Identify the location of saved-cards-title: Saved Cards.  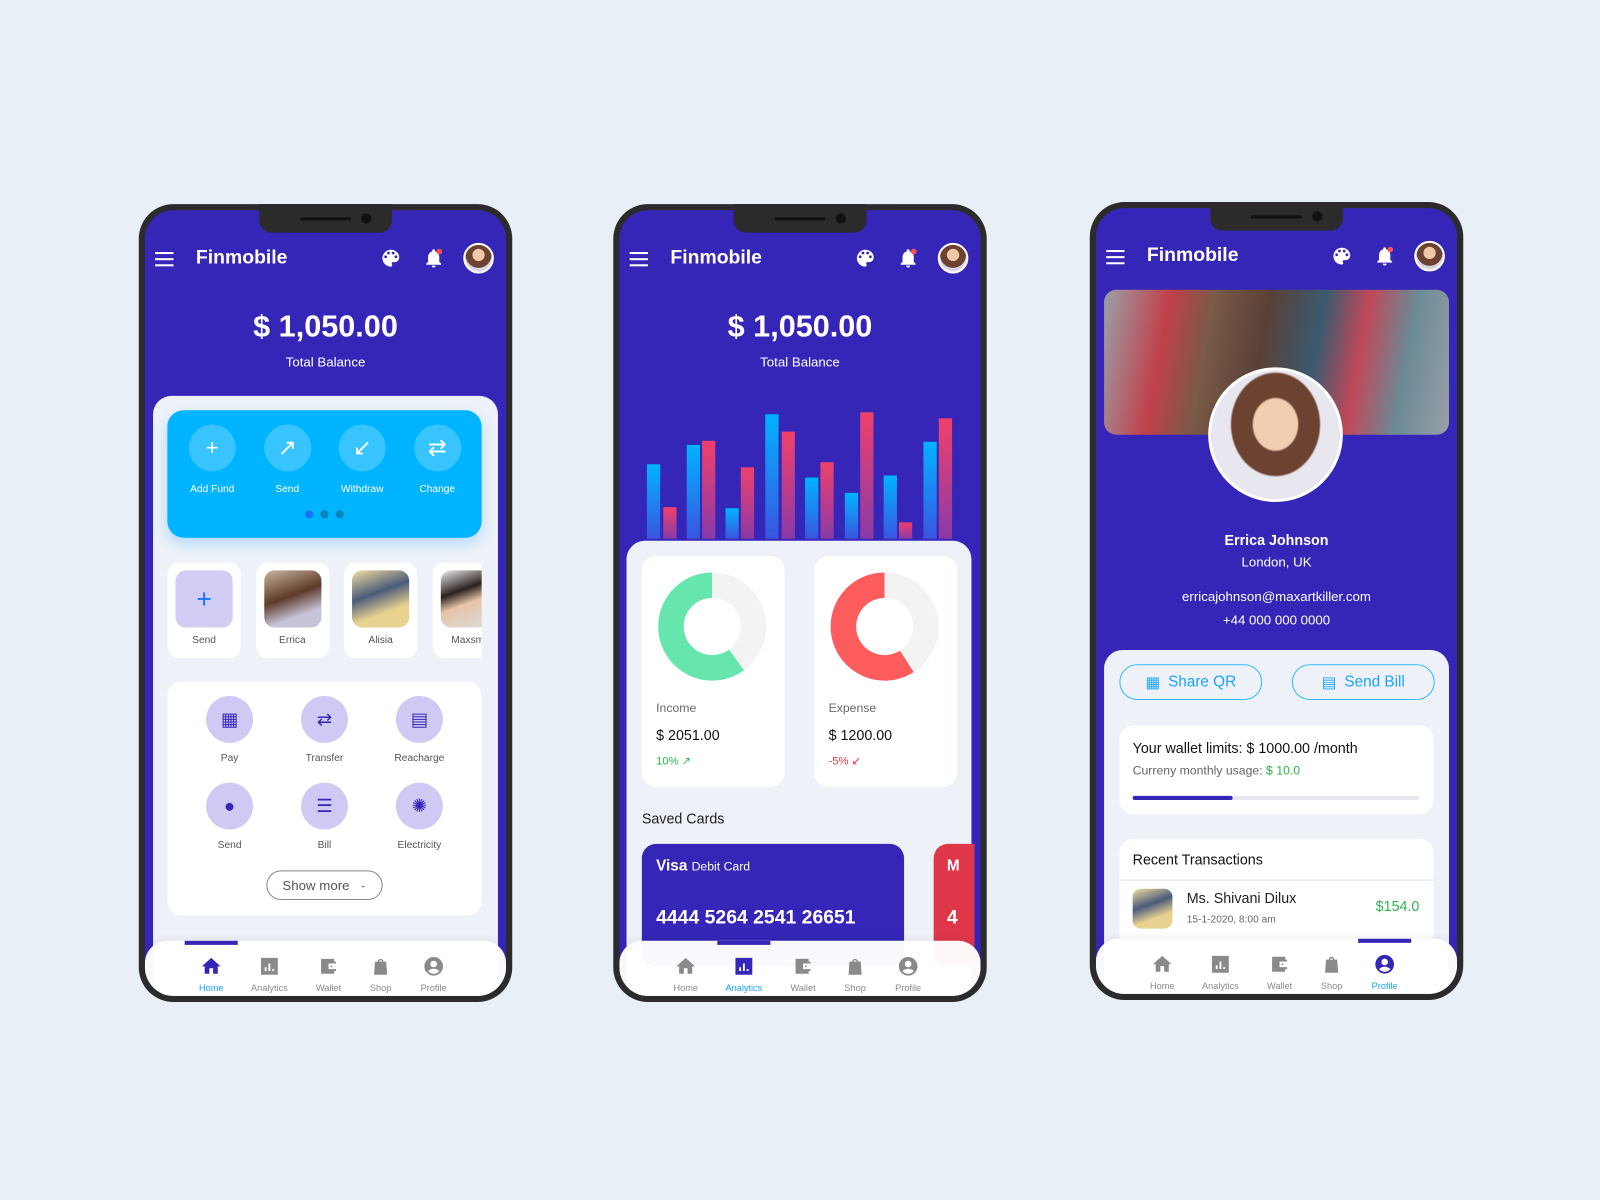
(683, 818).